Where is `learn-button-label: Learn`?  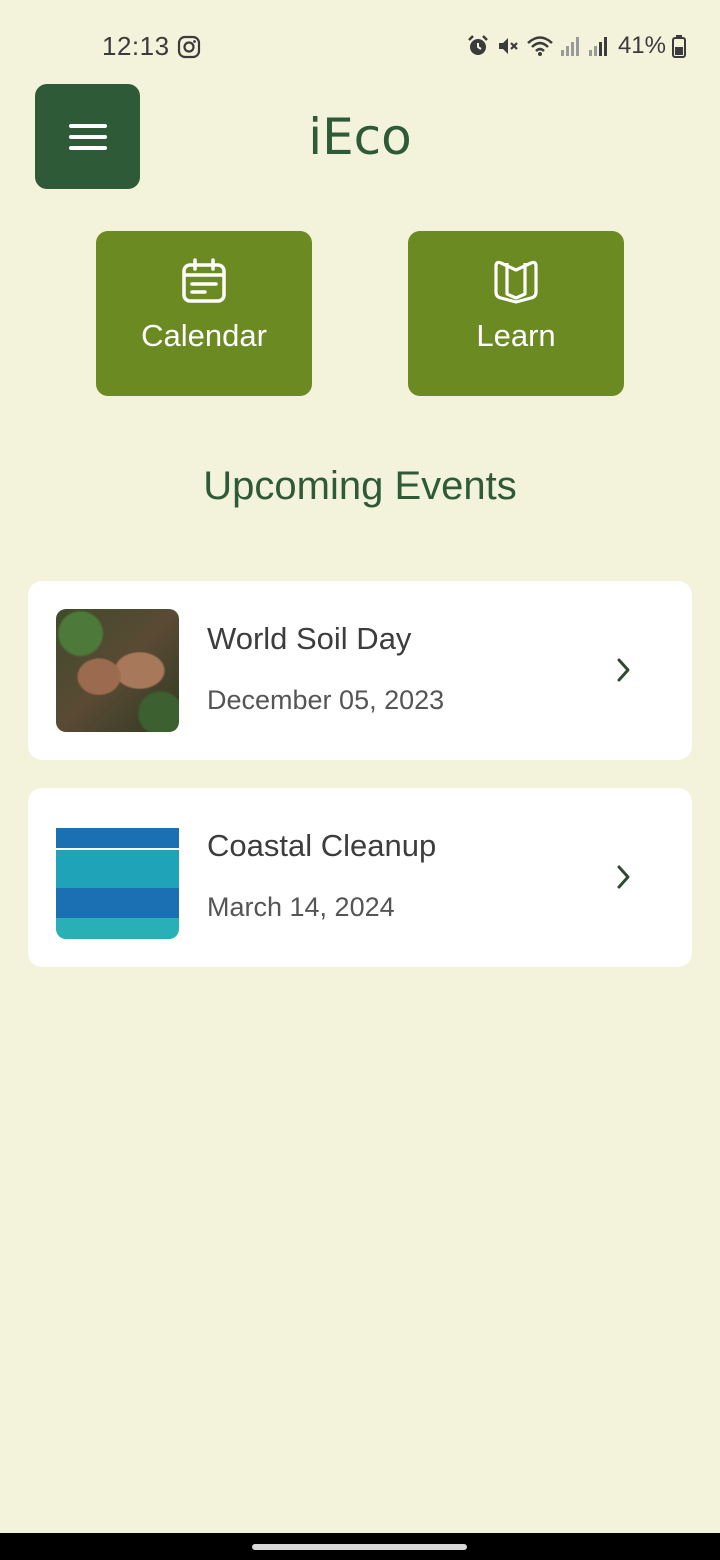 learn-button-label: Learn is located at coordinates (516, 335).